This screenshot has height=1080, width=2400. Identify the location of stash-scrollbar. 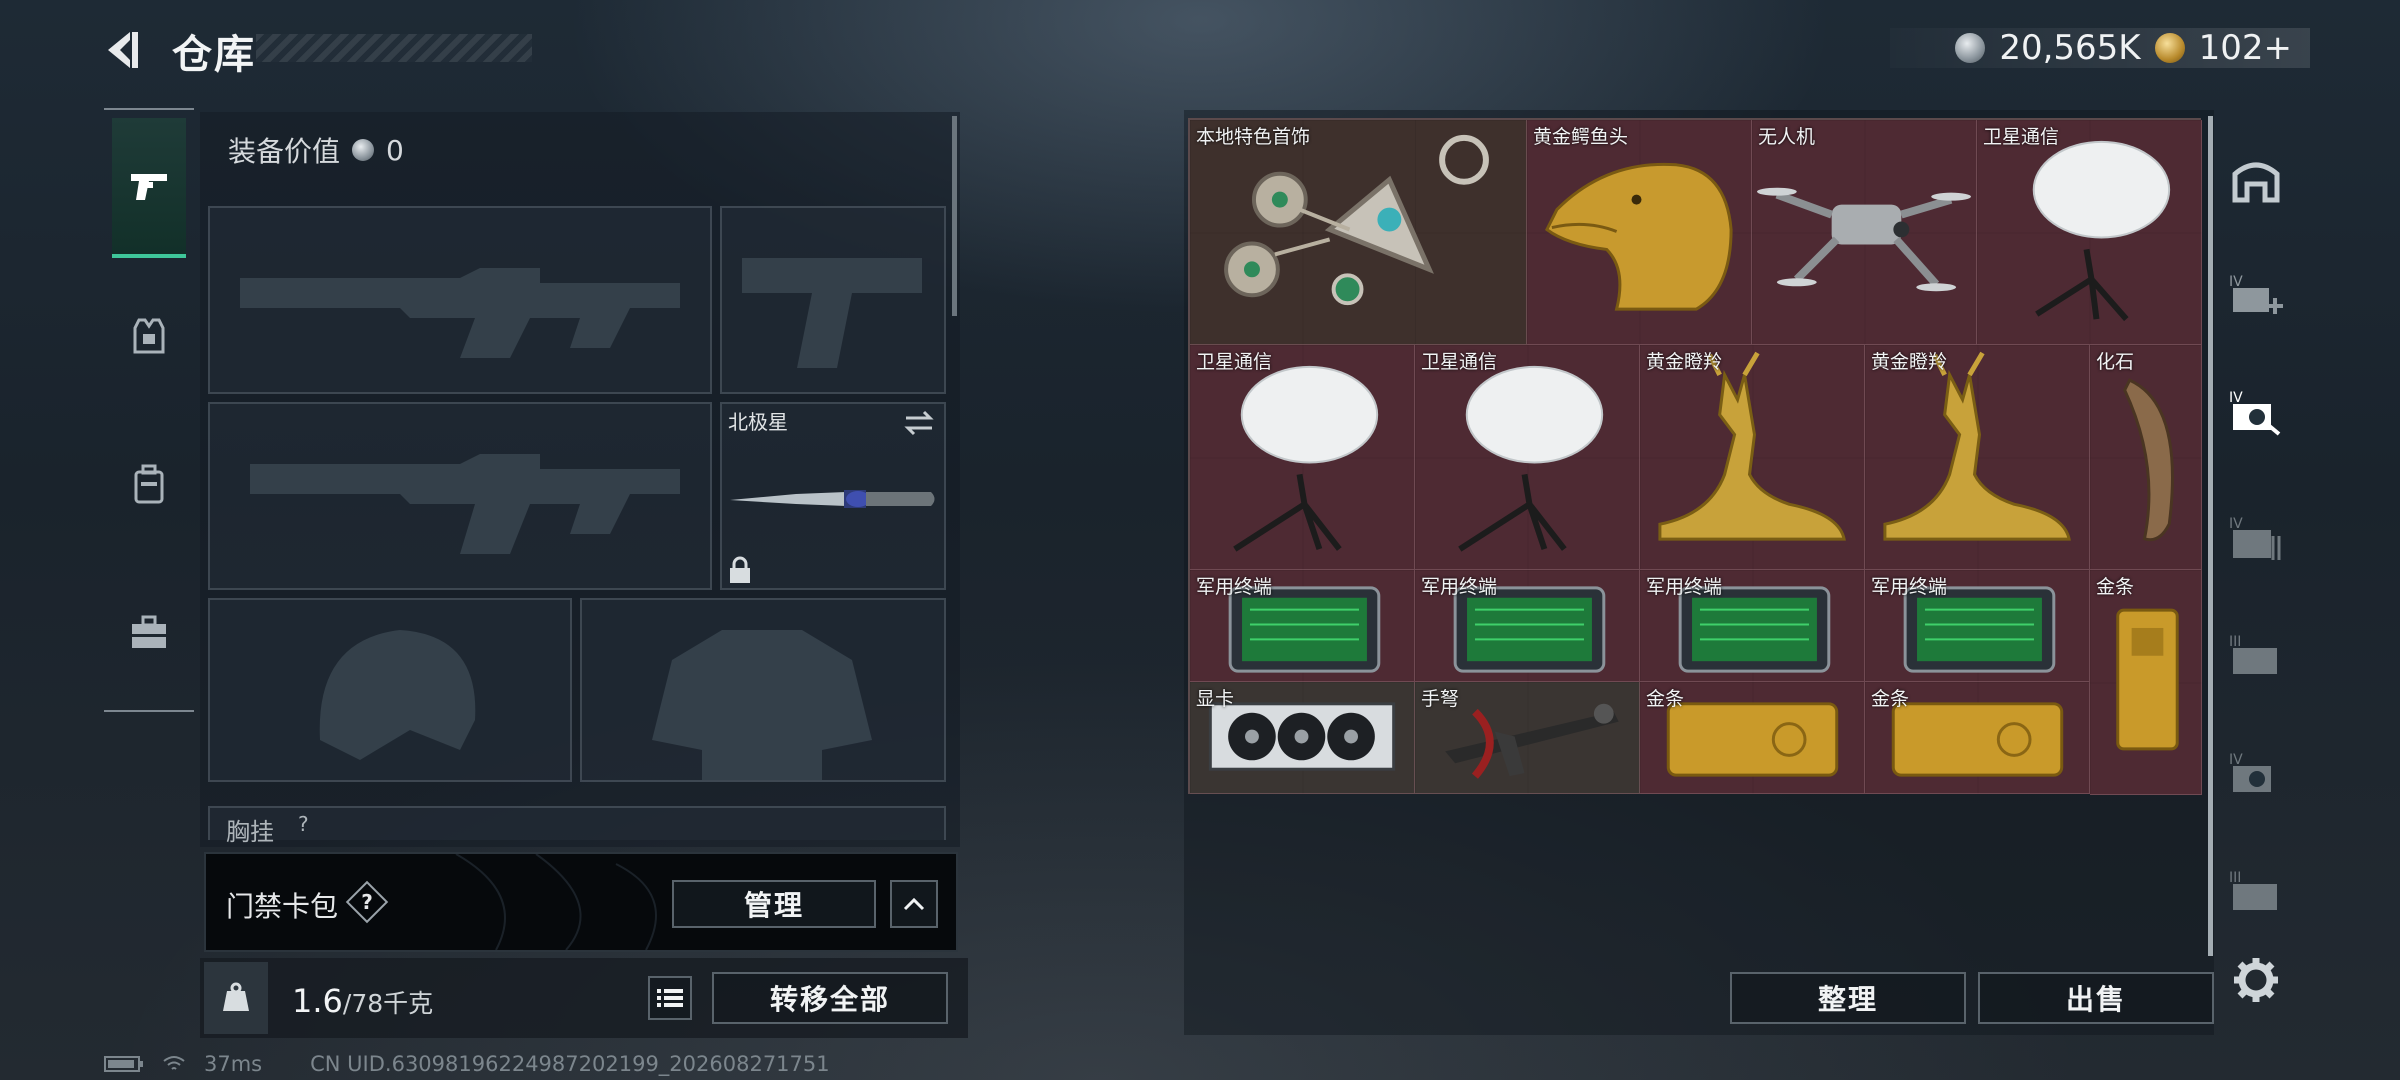
(2210, 536).